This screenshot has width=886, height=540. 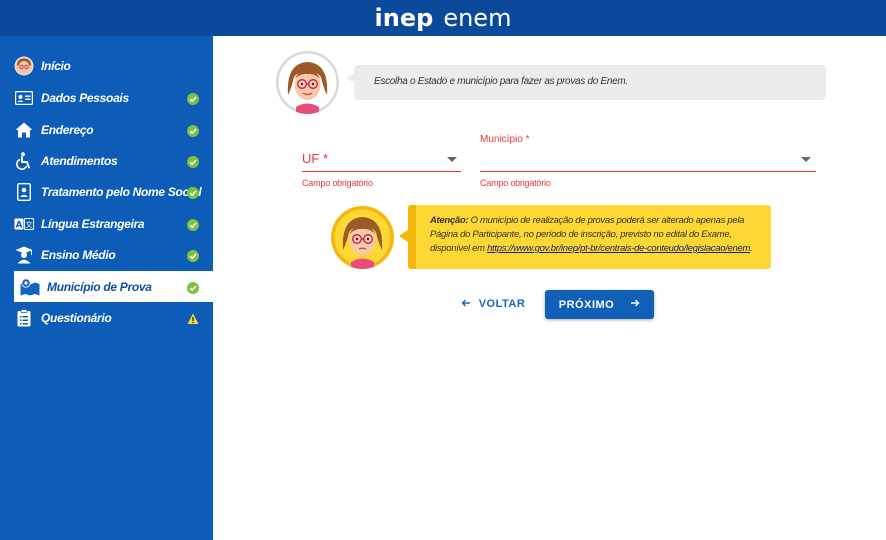 What do you see at coordinates (381, 165) in the screenshot?
I see `uf-select: UF * Campo obrigatório` at bounding box center [381, 165].